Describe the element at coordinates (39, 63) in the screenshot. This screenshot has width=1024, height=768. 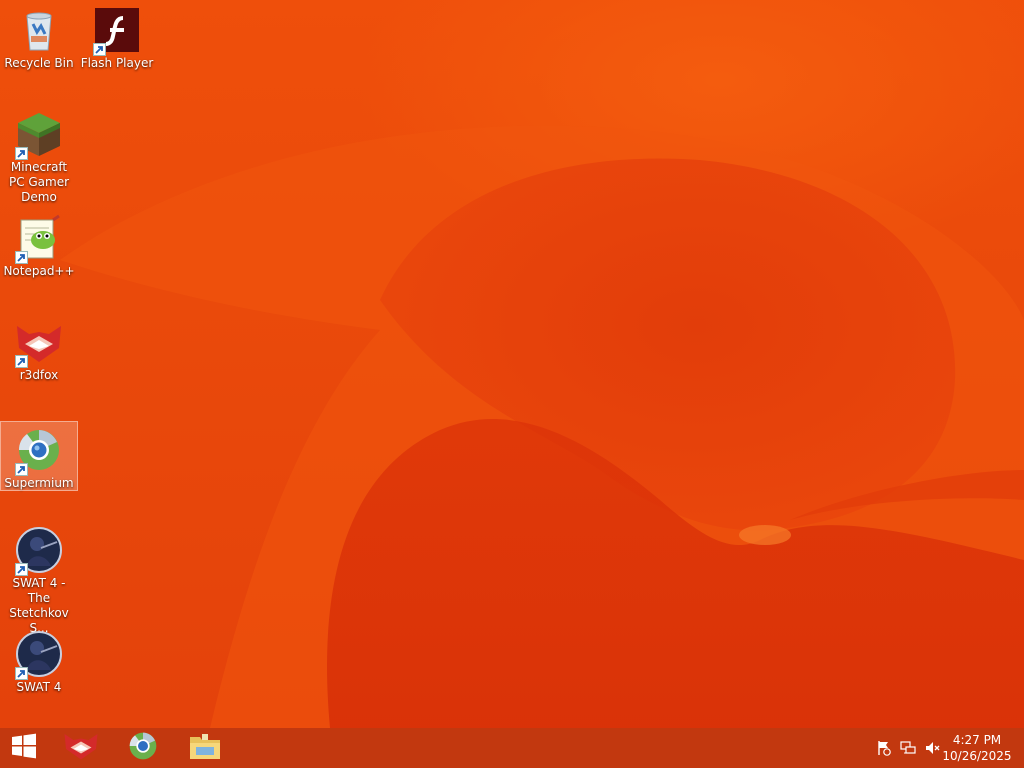
I see `desktop-icon-label: Recycle Bin` at that location.